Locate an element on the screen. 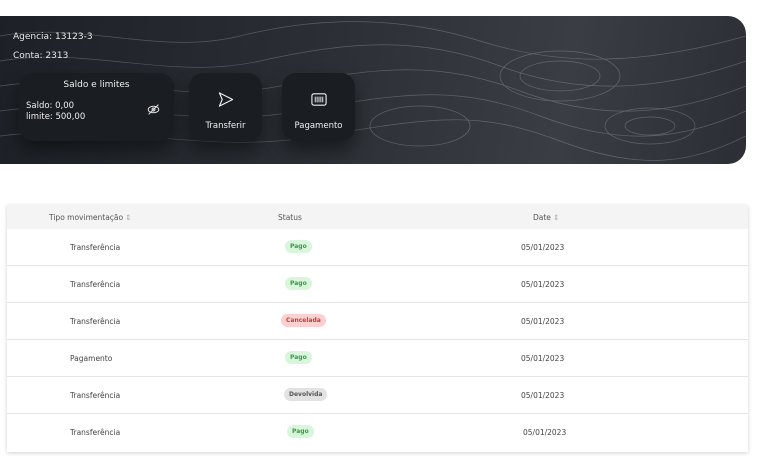  pagamento-label: Pagamento is located at coordinates (318, 126).